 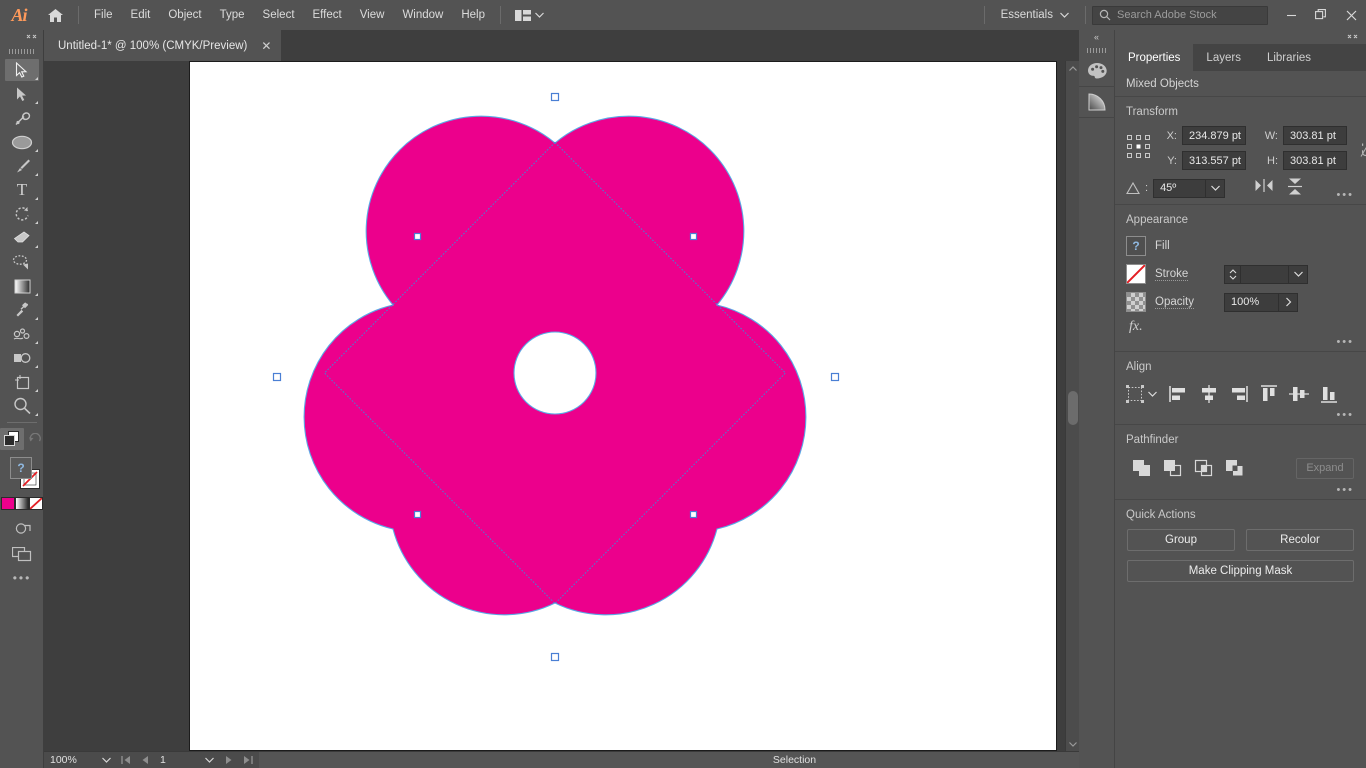 I want to click on align-left-icon, so click(x=1179, y=394).